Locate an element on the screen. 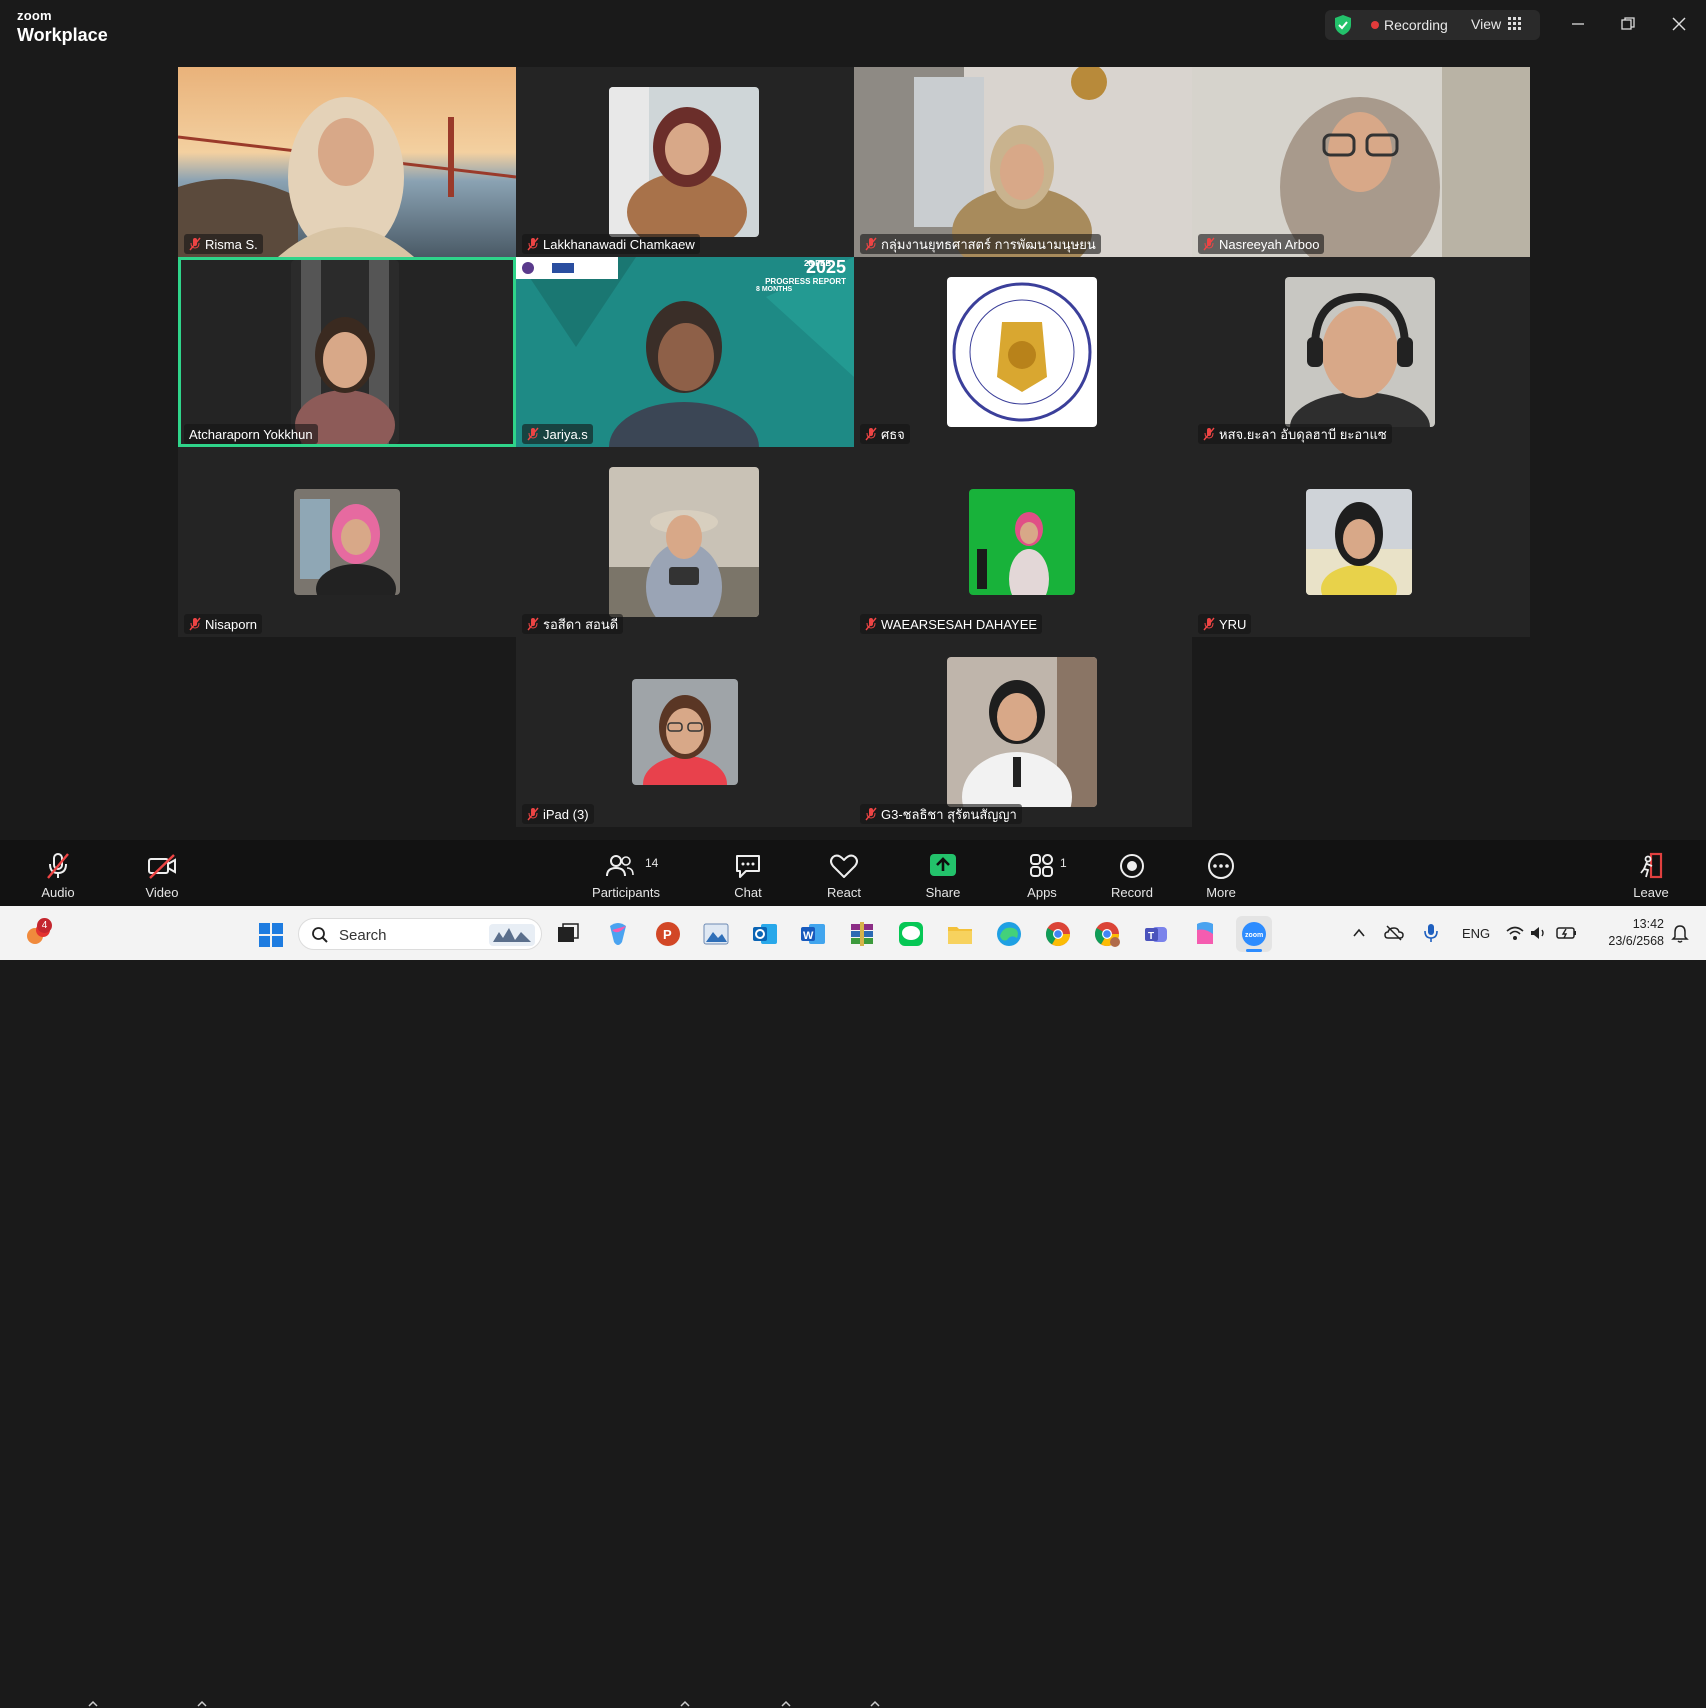 This screenshot has width=1706, height=1708. participant-name: G3-ชลธิชา สุรัตนสัญญา is located at coordinates (949, 814).